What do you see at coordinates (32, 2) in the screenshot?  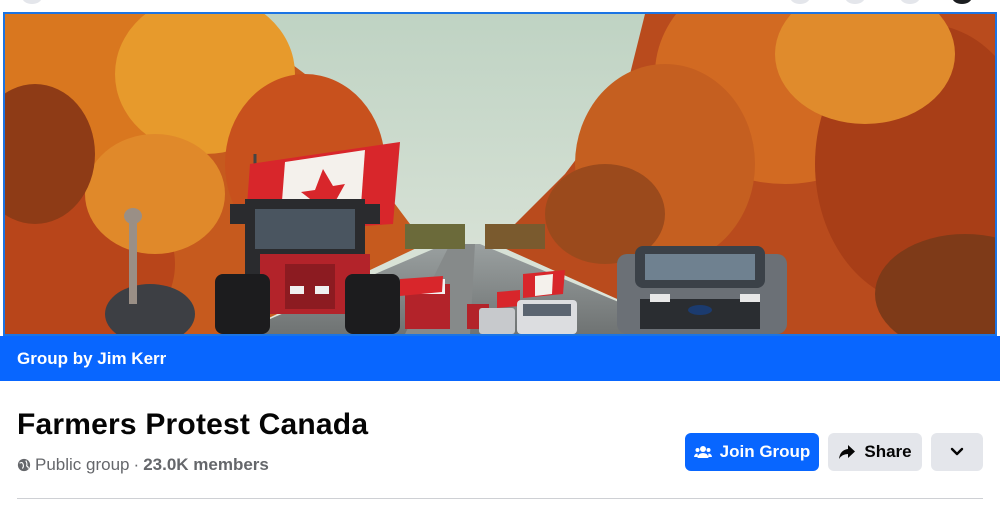 I see `facebook-logo-icon` at bounding box center [32, 2].